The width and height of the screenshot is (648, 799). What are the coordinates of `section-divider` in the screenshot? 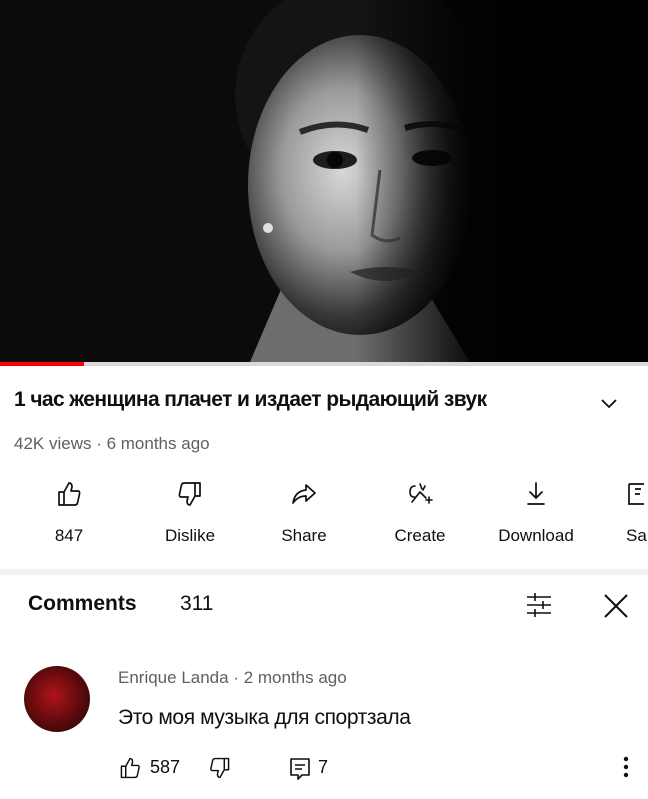 It's located at (324, 572).